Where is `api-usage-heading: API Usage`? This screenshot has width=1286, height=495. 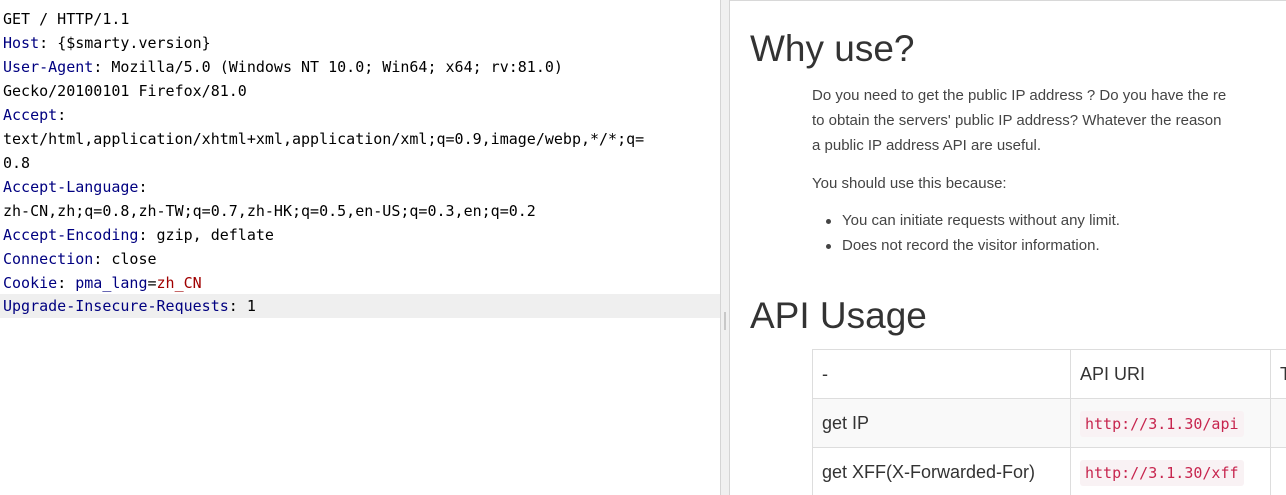
api-usage-heading: API Usage is located at coordinates (838, 315).